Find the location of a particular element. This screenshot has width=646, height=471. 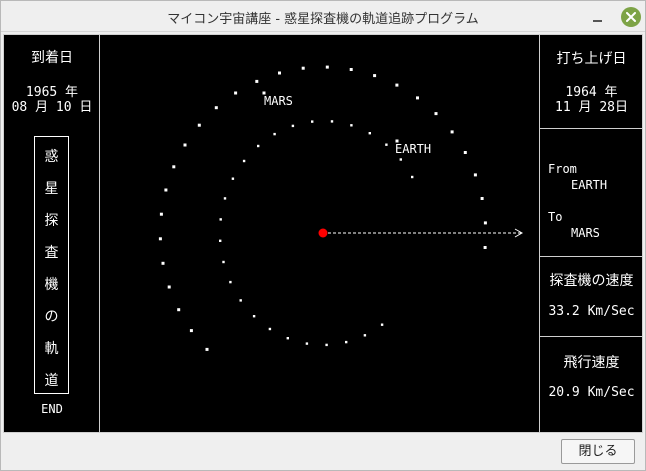

probe-speed-label: 探査機の速度 is located at coordinates (591, 281).